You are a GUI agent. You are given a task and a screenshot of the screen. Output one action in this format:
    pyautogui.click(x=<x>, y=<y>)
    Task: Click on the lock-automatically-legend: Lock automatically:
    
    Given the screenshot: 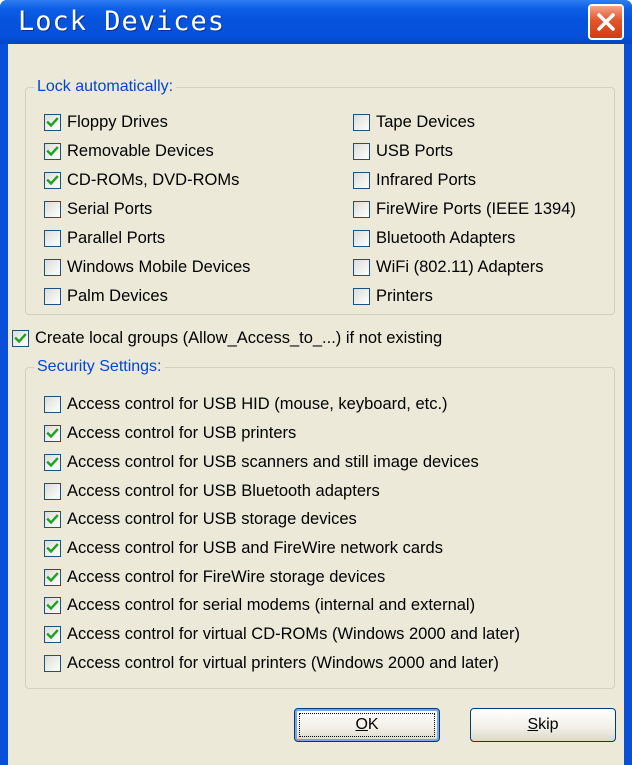 What is the action you would take?
    pyautogui.click(x=105, y=87)
    